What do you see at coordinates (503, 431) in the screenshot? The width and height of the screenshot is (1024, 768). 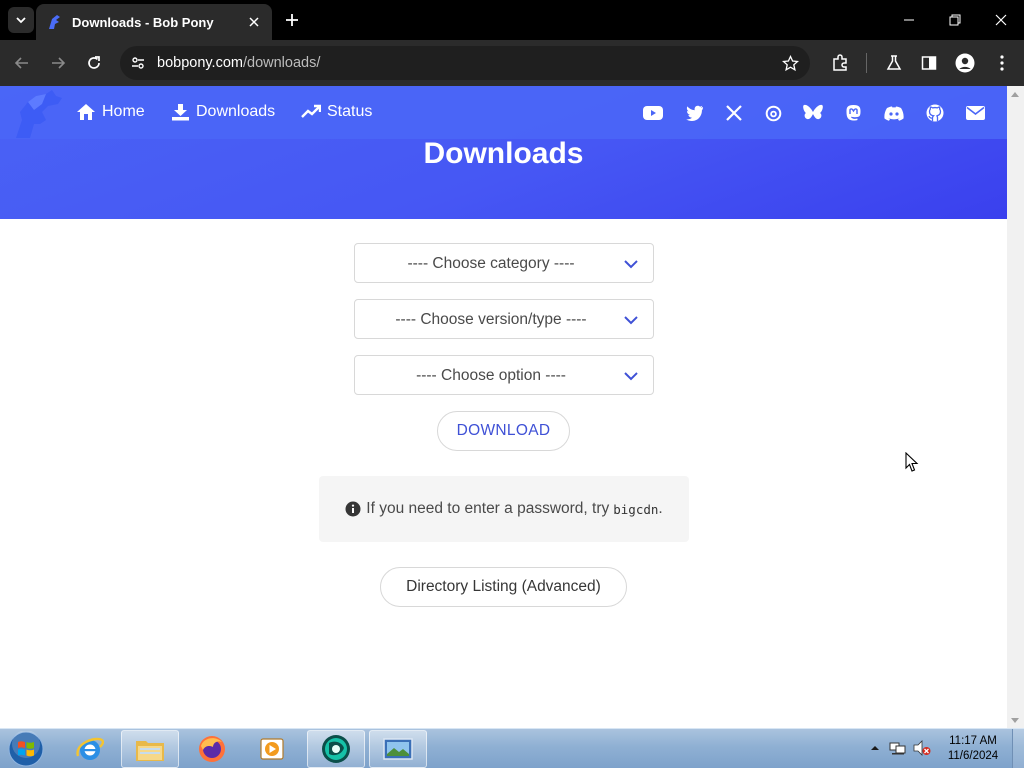 I see `download-button: DOWNLOAD` at bounding box center [503, 431].